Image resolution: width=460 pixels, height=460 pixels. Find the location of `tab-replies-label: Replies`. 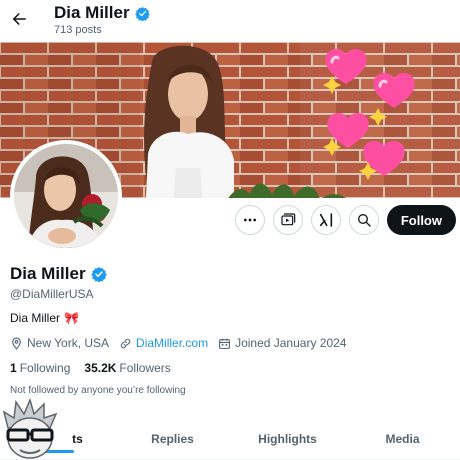

tab-replies-label: Replies is located at coordinates (172, 438).